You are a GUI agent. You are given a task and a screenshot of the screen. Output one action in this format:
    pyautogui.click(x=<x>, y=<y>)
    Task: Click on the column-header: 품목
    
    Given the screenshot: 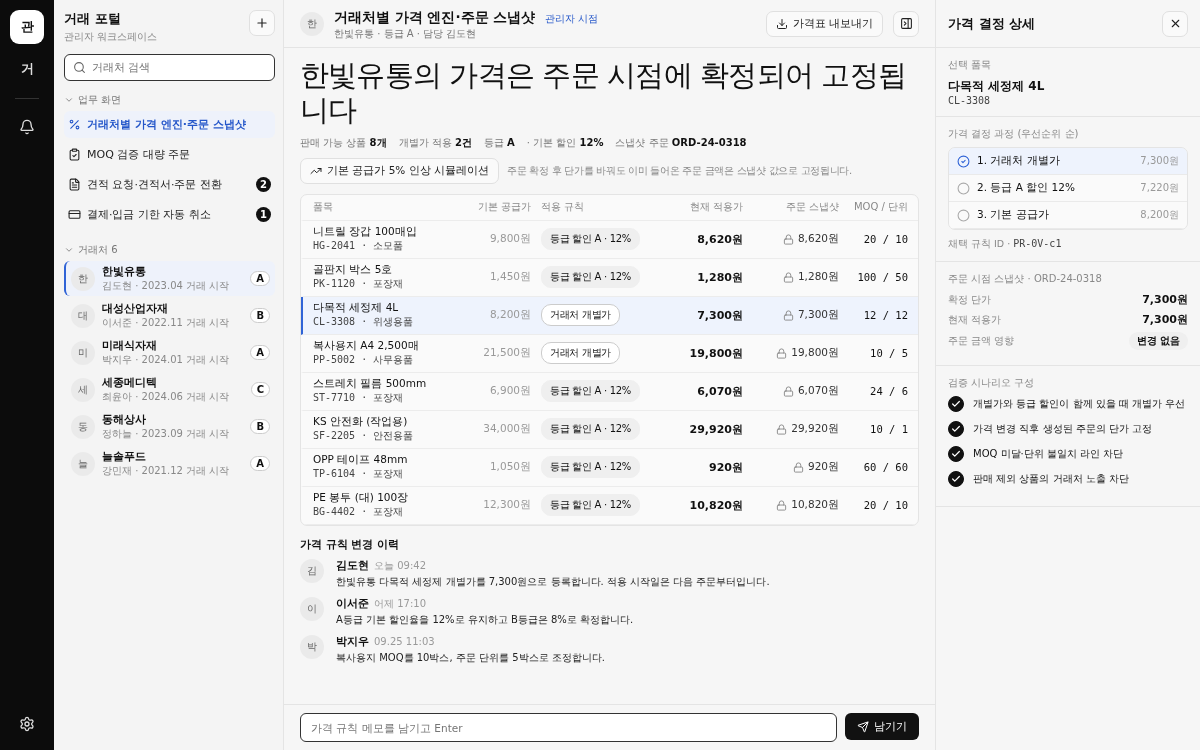 What is the action you would take?
    pyautogui.click(x=323, y=207)
    